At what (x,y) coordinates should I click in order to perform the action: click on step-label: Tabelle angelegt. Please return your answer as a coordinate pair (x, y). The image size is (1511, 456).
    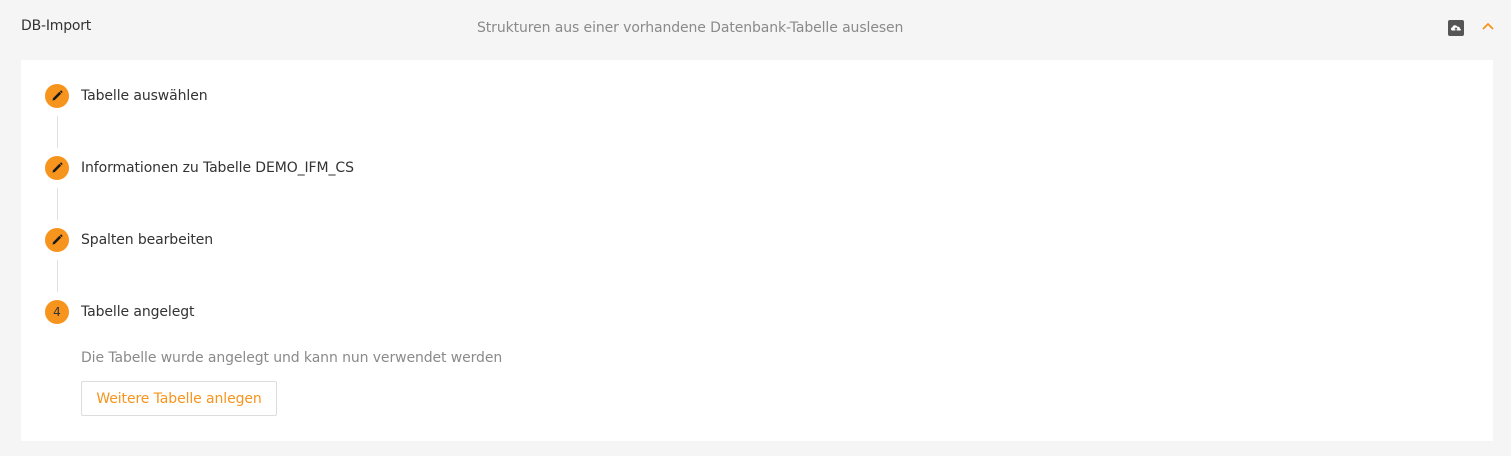
    Looking at the image, I should click on (138, 312).